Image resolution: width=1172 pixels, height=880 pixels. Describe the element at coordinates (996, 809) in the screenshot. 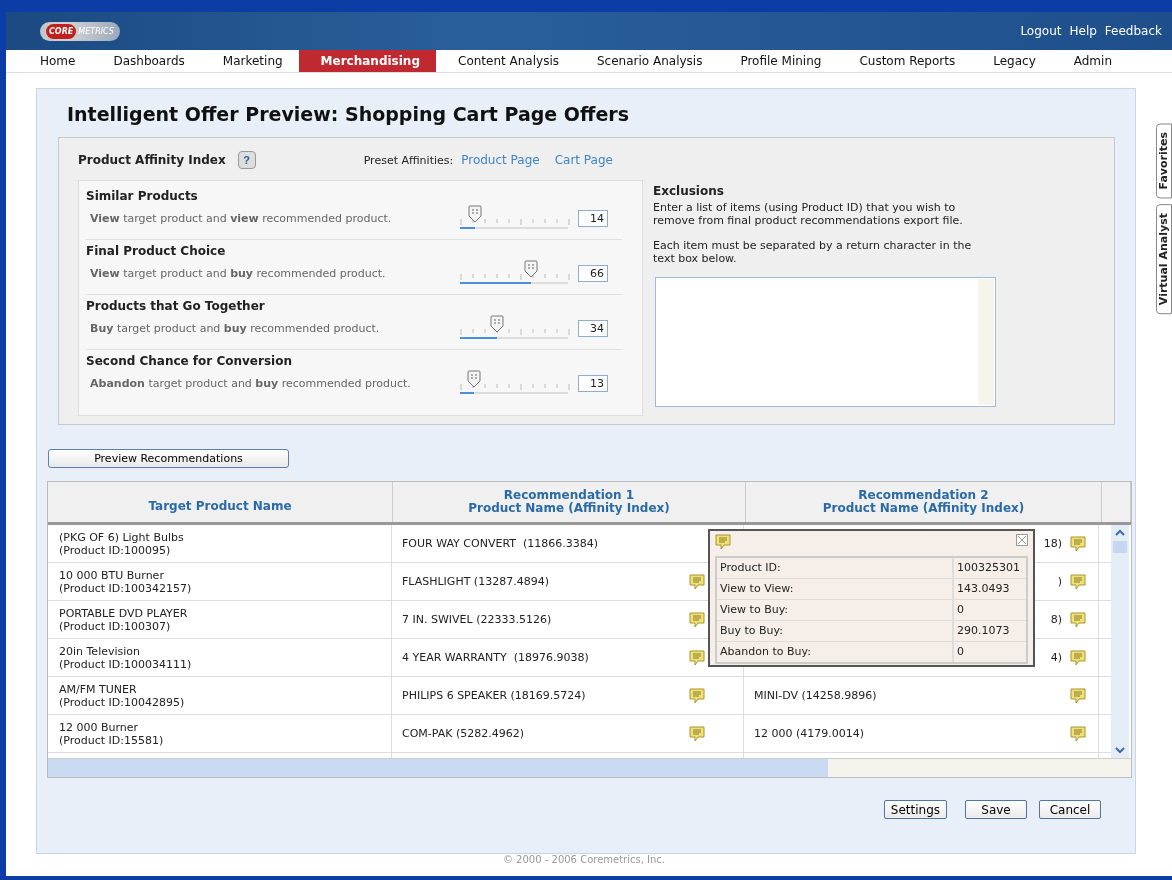

I see `action-button: Save` at that location.